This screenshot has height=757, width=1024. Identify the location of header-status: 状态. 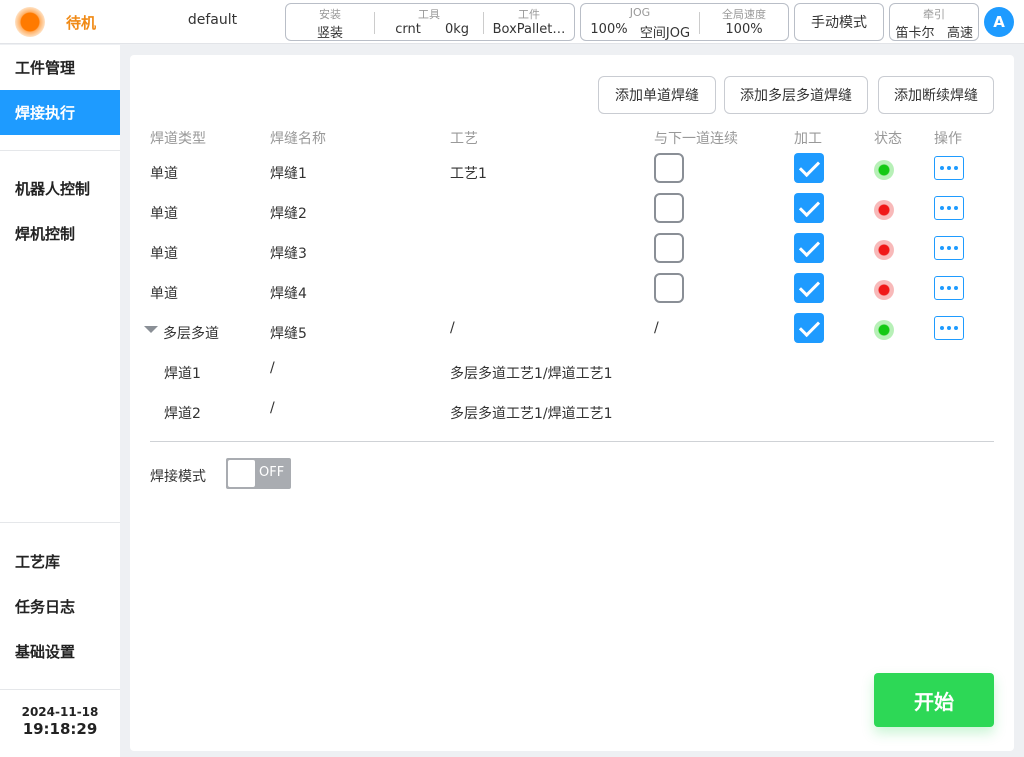
(888, 139).